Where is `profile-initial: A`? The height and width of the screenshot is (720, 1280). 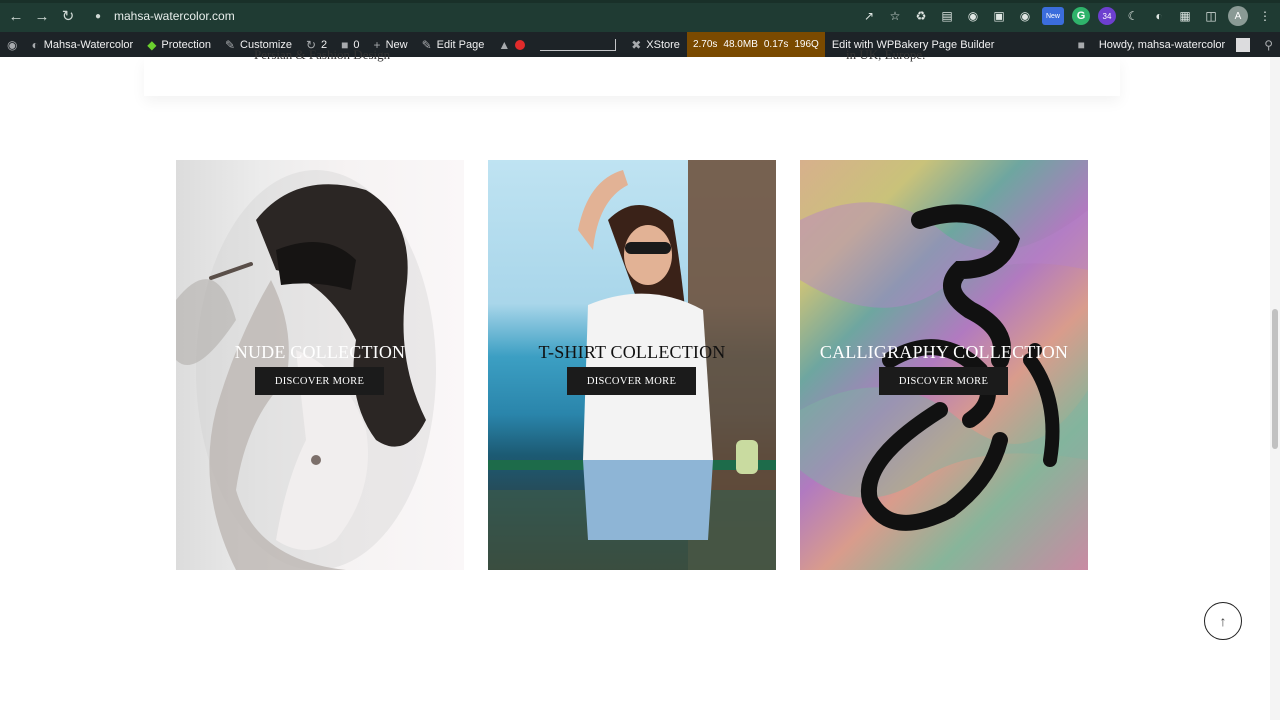 profile-initial: A is located at coordinates (1238, 16).